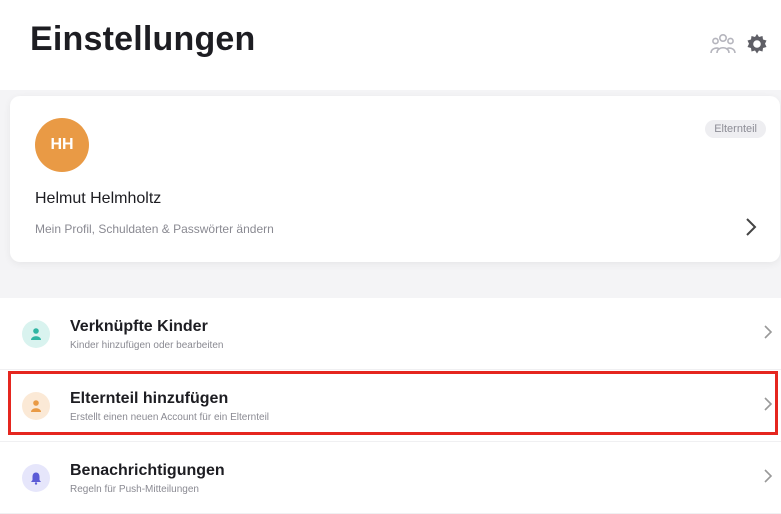 The height and width of the screenshot is (514, 781). Describe the element at coordinates (62, 145) in the screenshot. I see `avatar: HH` at that location.